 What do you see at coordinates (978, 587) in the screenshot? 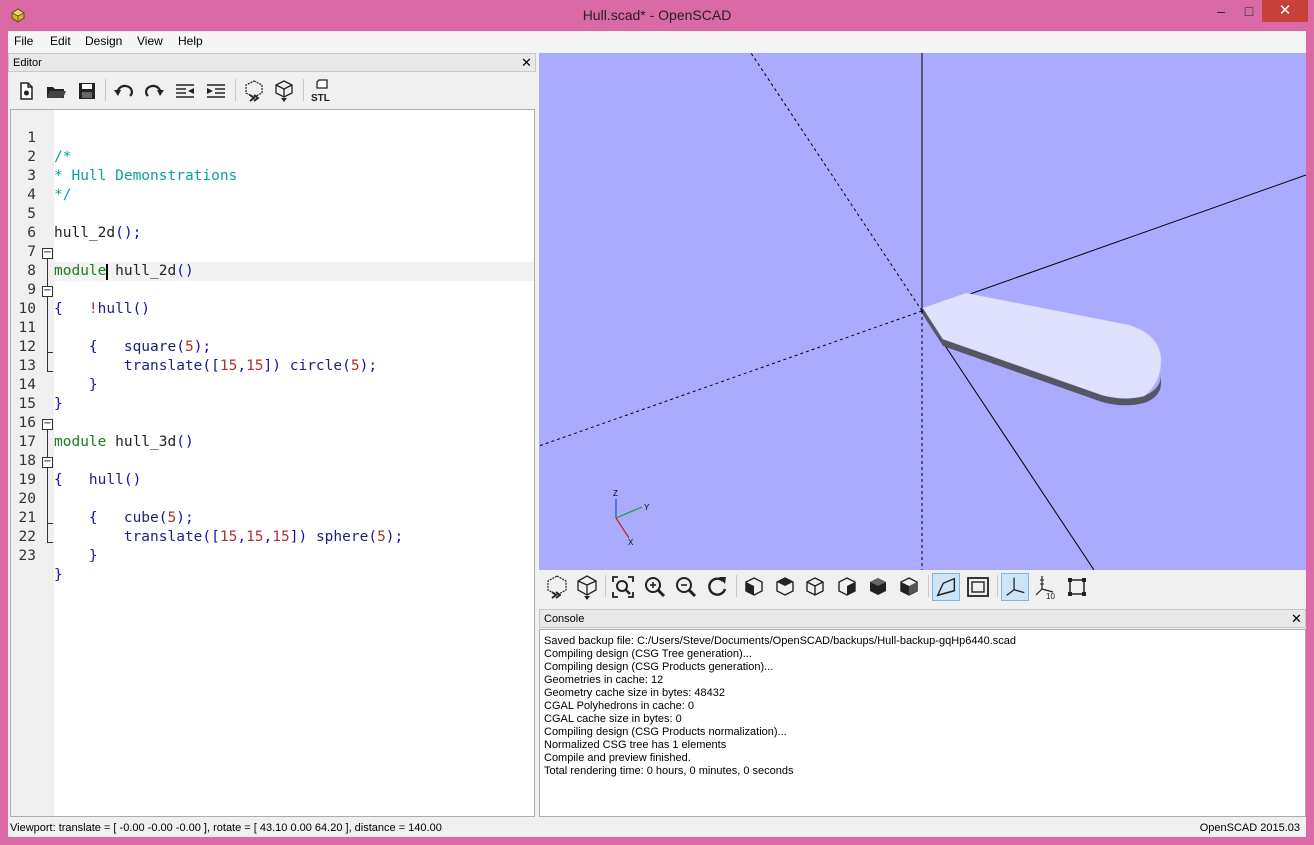
I see `orthogonal-icon` at bounding box center [978, 587].